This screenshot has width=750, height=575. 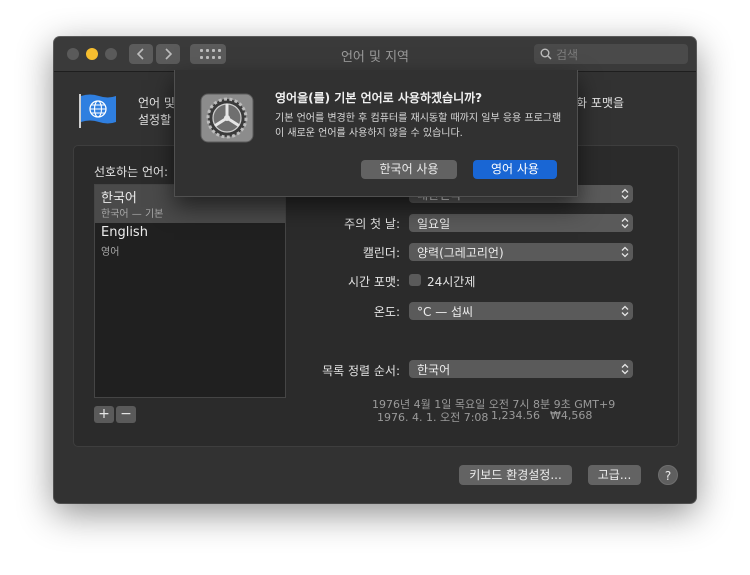 What do you see at coordinates (156, 103) in the screenshot?
I see `intro-text-line1: 언어 및` at bounding box center [156, 103].